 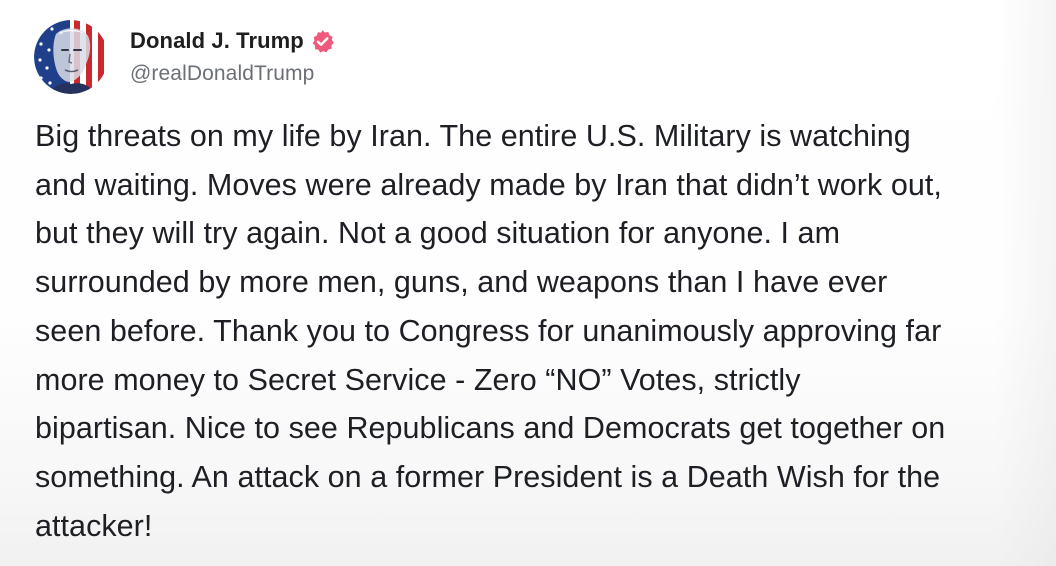 I want to click on post-header: Donald J. Trump @realDonaldTrump, so click(x=184, y=57).